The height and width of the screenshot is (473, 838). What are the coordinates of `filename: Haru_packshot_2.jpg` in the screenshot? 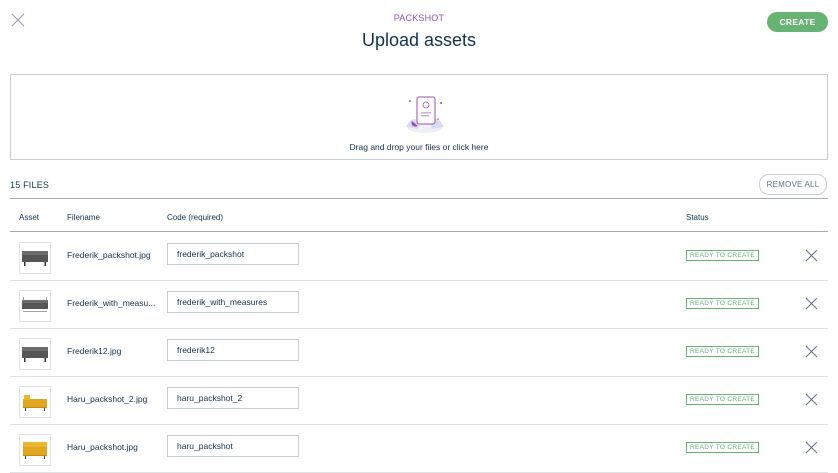 It's located at (107, 399).